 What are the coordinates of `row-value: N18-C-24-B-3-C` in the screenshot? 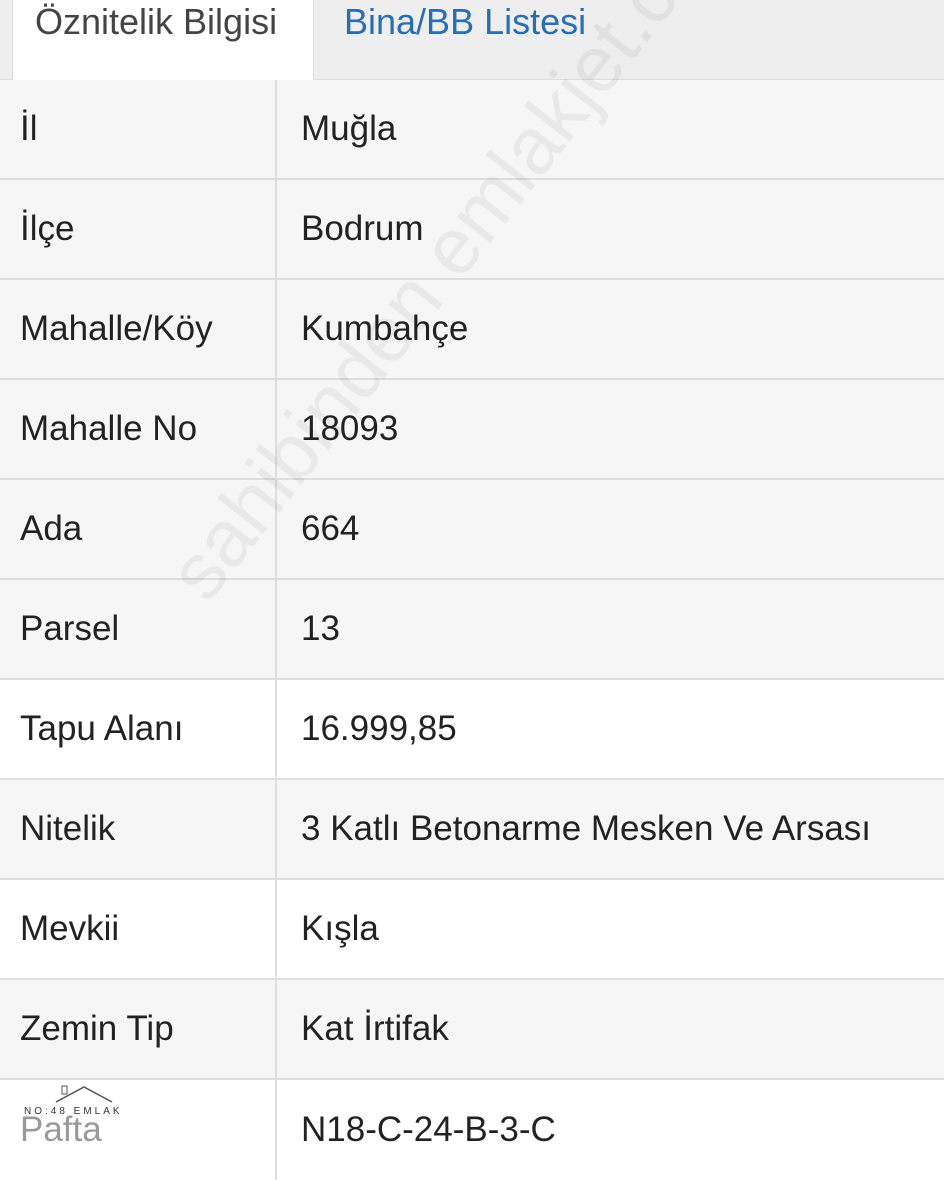 It's located at (428, 1129).